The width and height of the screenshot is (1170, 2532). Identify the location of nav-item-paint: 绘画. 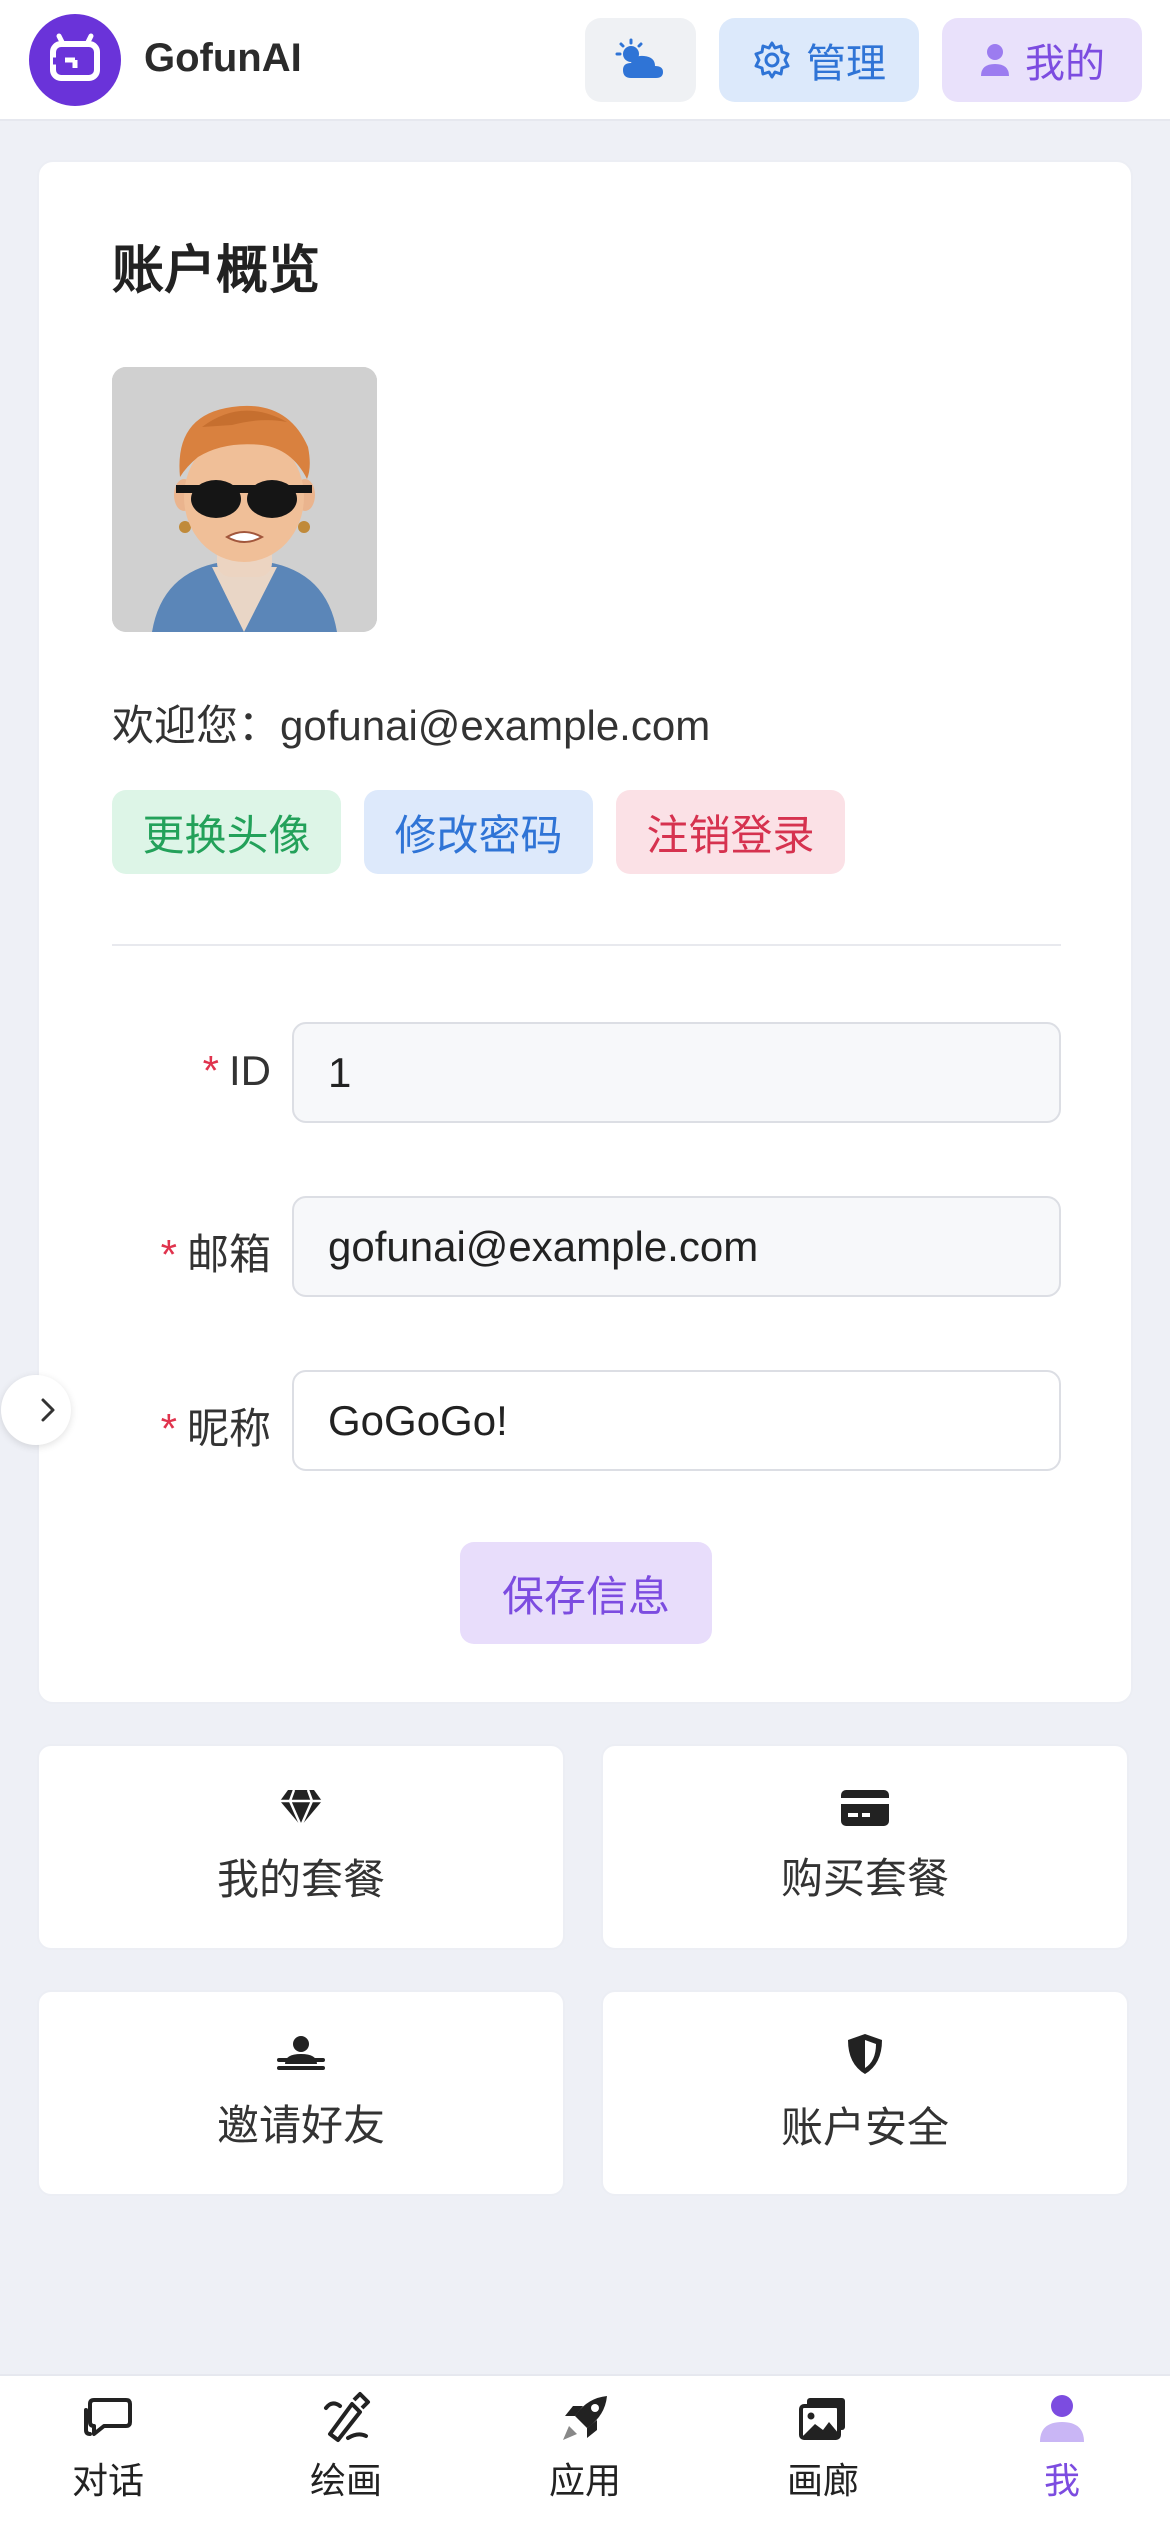
(346, 2460).